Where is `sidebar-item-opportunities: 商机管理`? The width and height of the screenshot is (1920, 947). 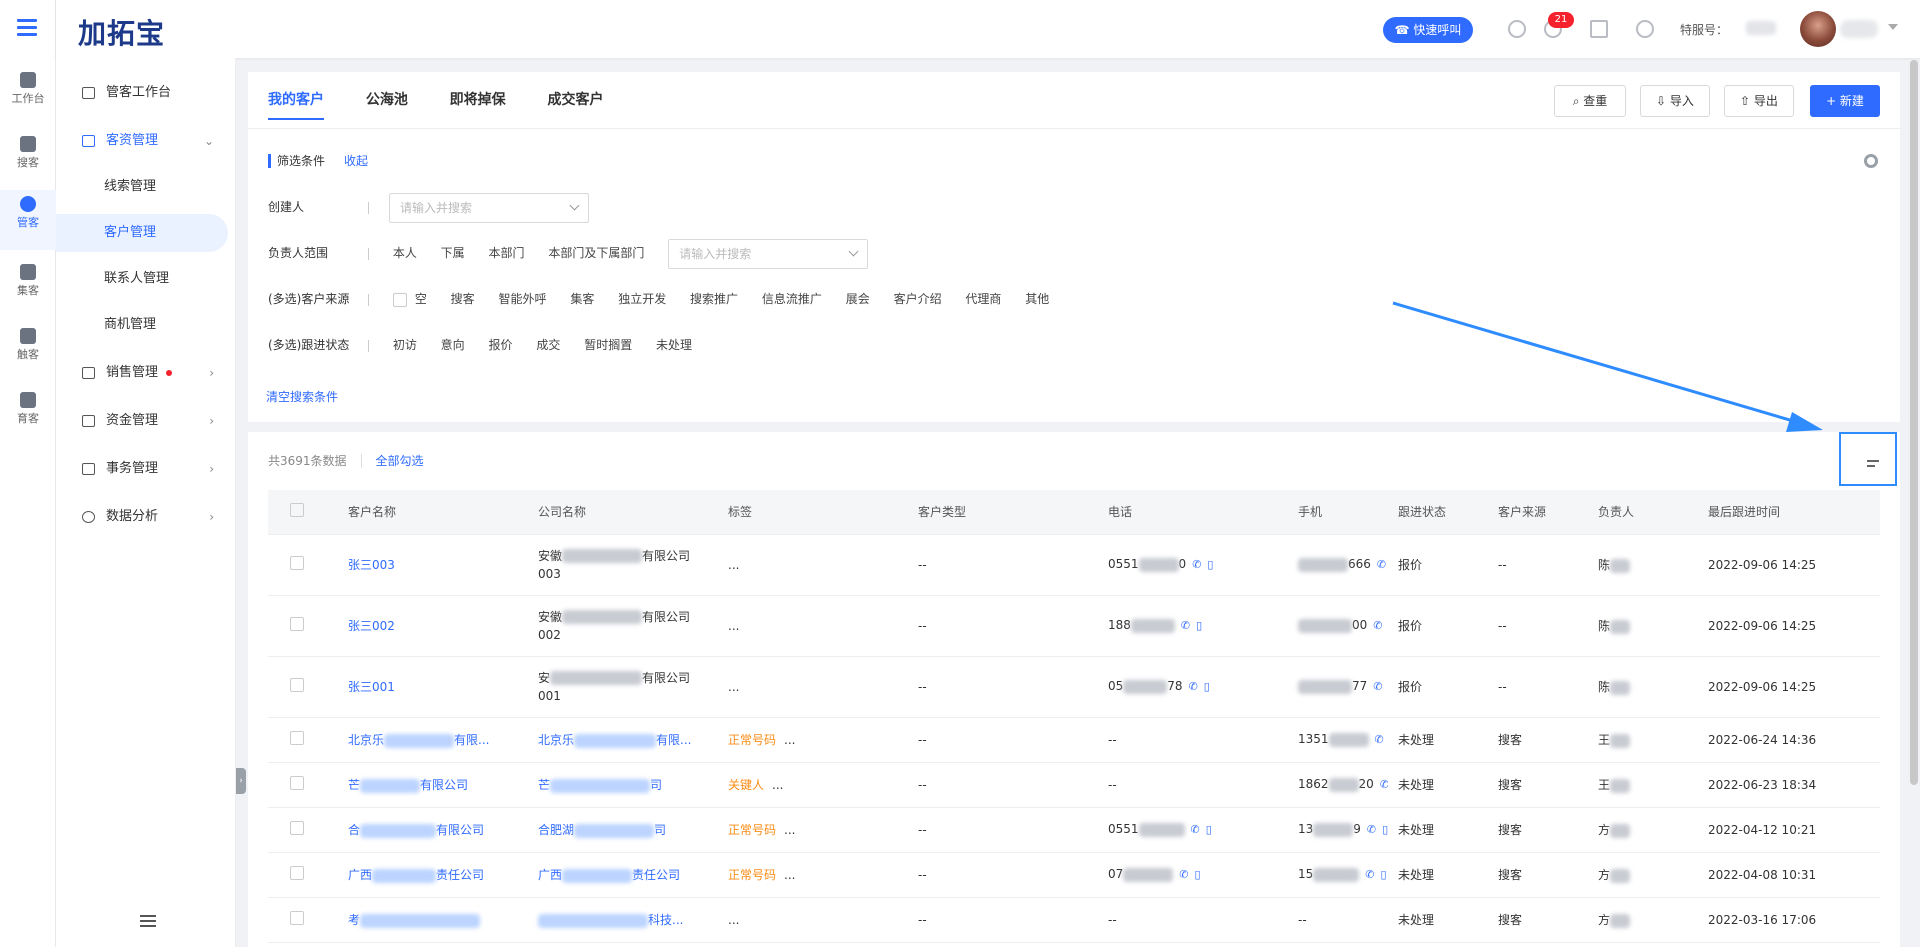 sidebar-item-opportunities: 商机管理 is located at coordinates (142, 325).